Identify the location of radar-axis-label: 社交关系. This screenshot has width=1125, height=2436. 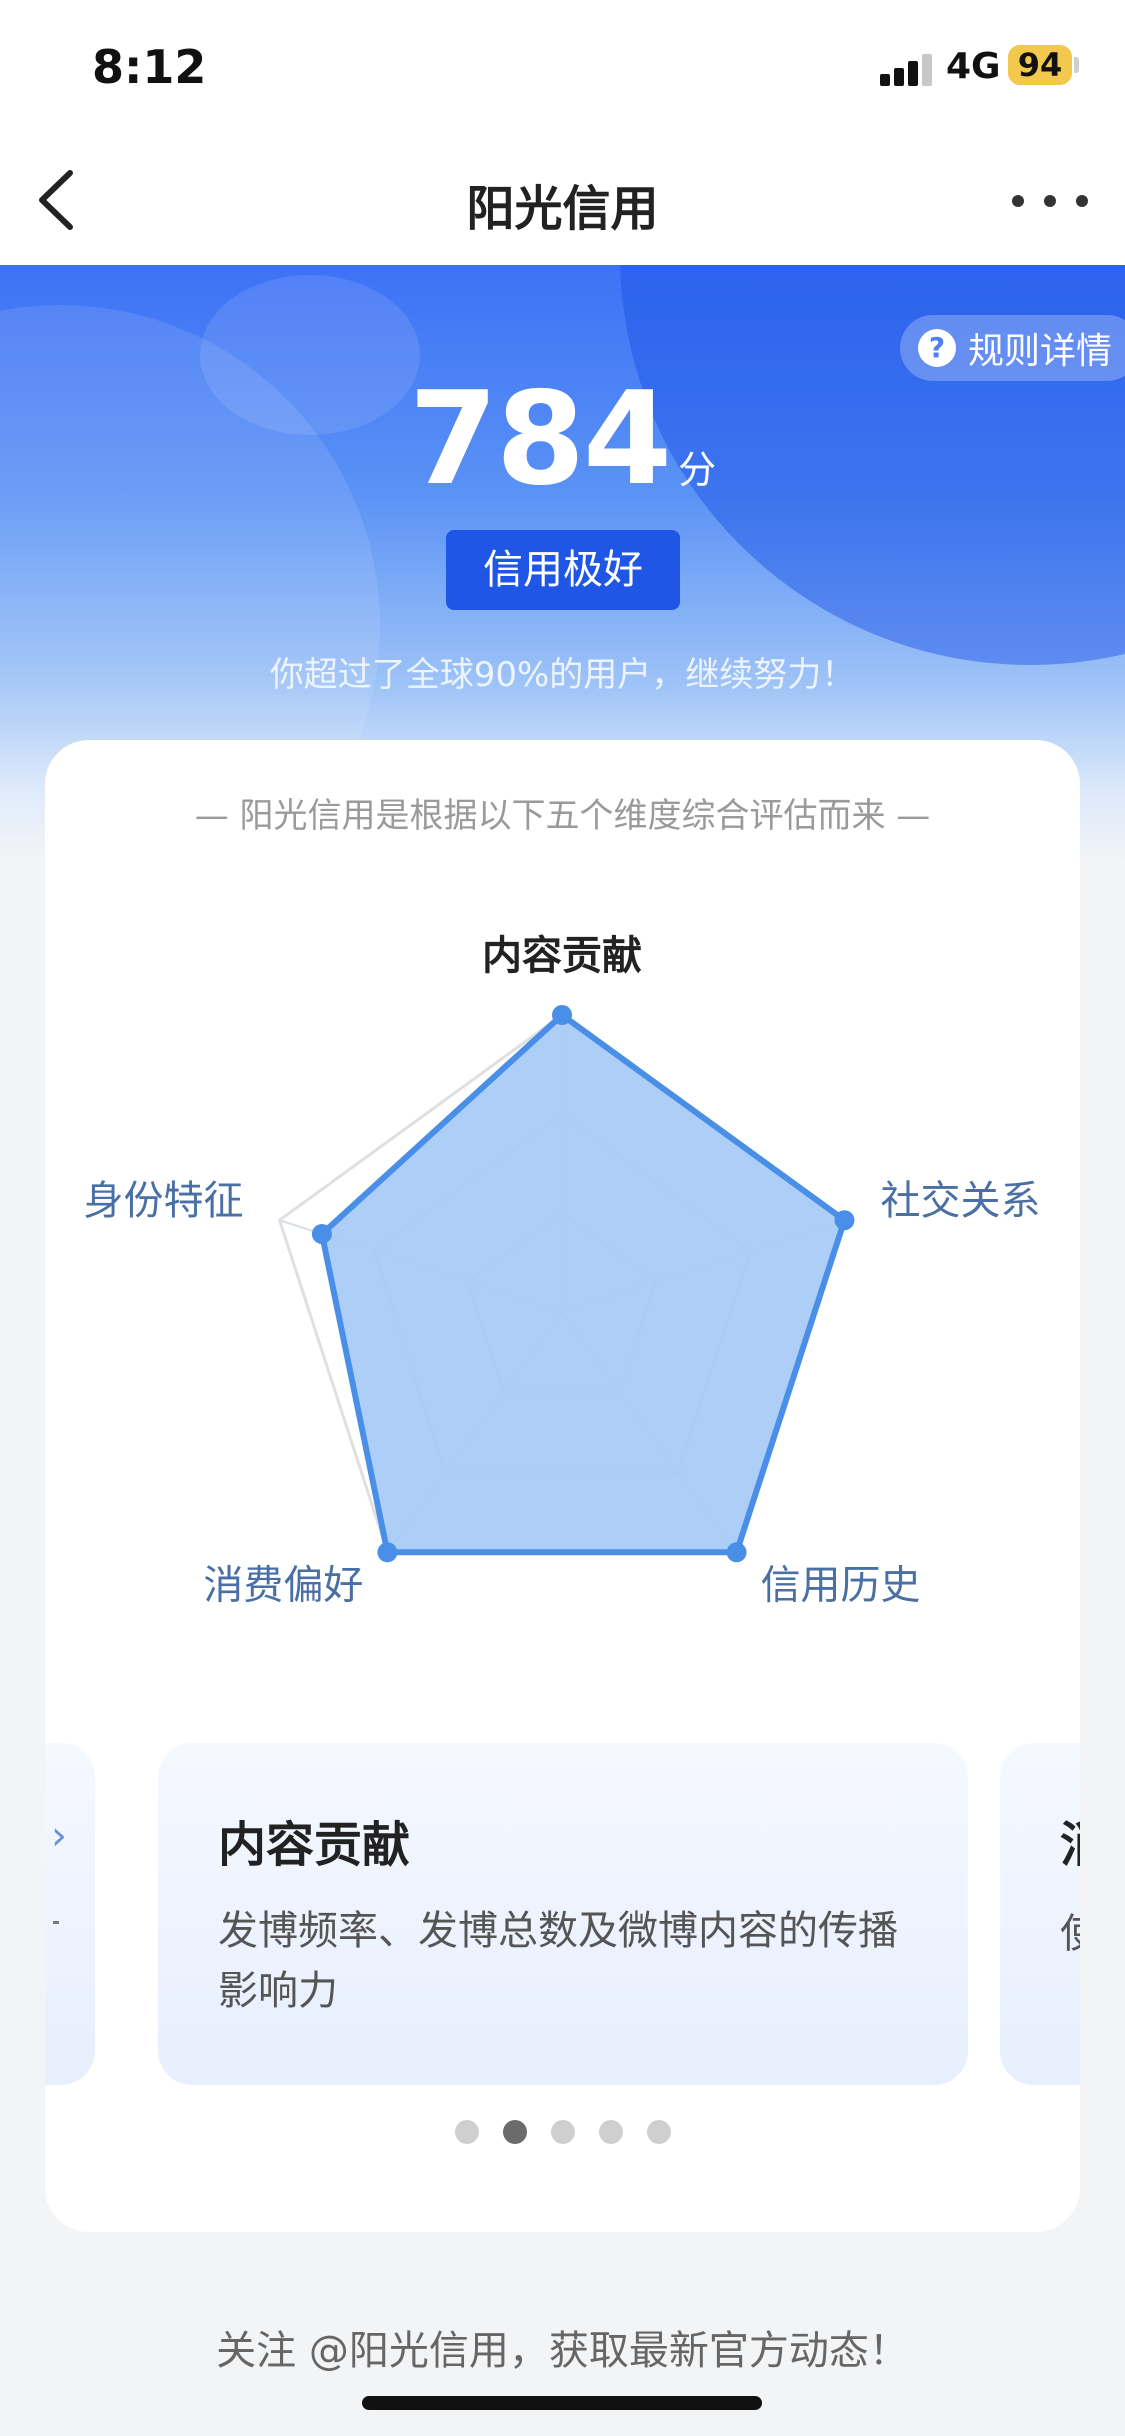
(960, 1201).